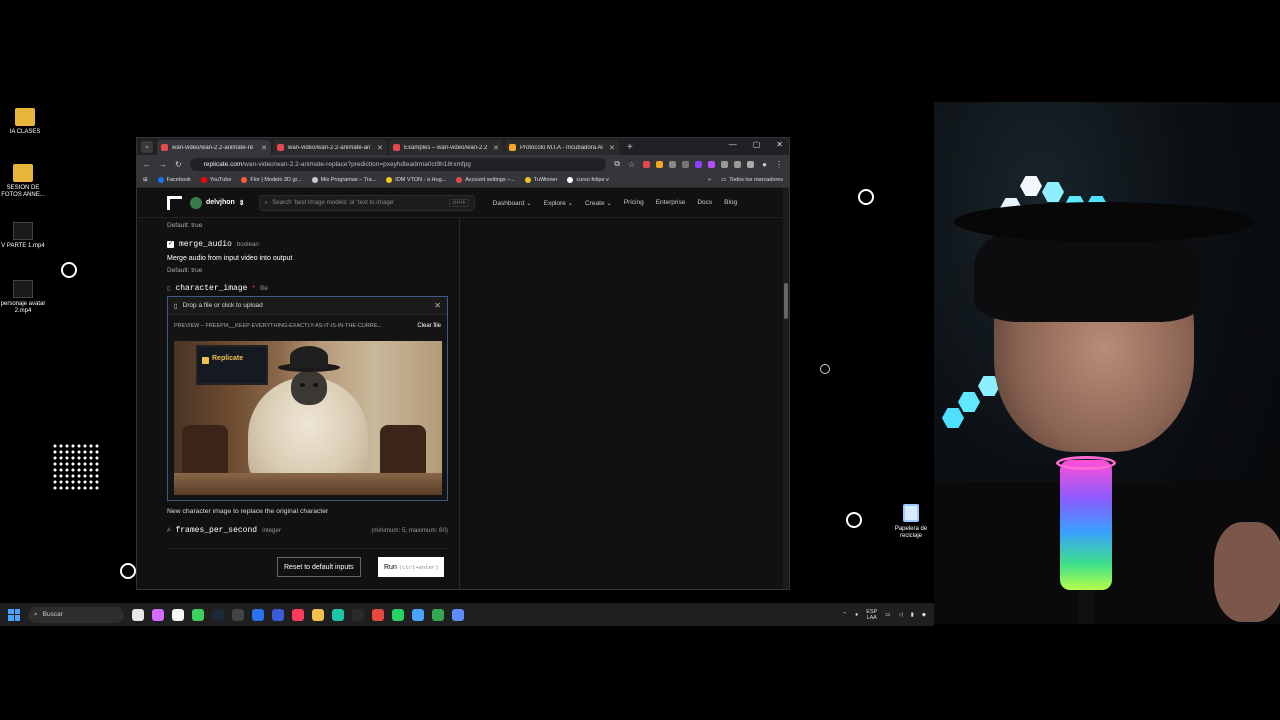  What do you see at coordinates (871, 615) in the screenshot?
I see `language-indicator: ESP LAA` at bounding box center [871, 615].